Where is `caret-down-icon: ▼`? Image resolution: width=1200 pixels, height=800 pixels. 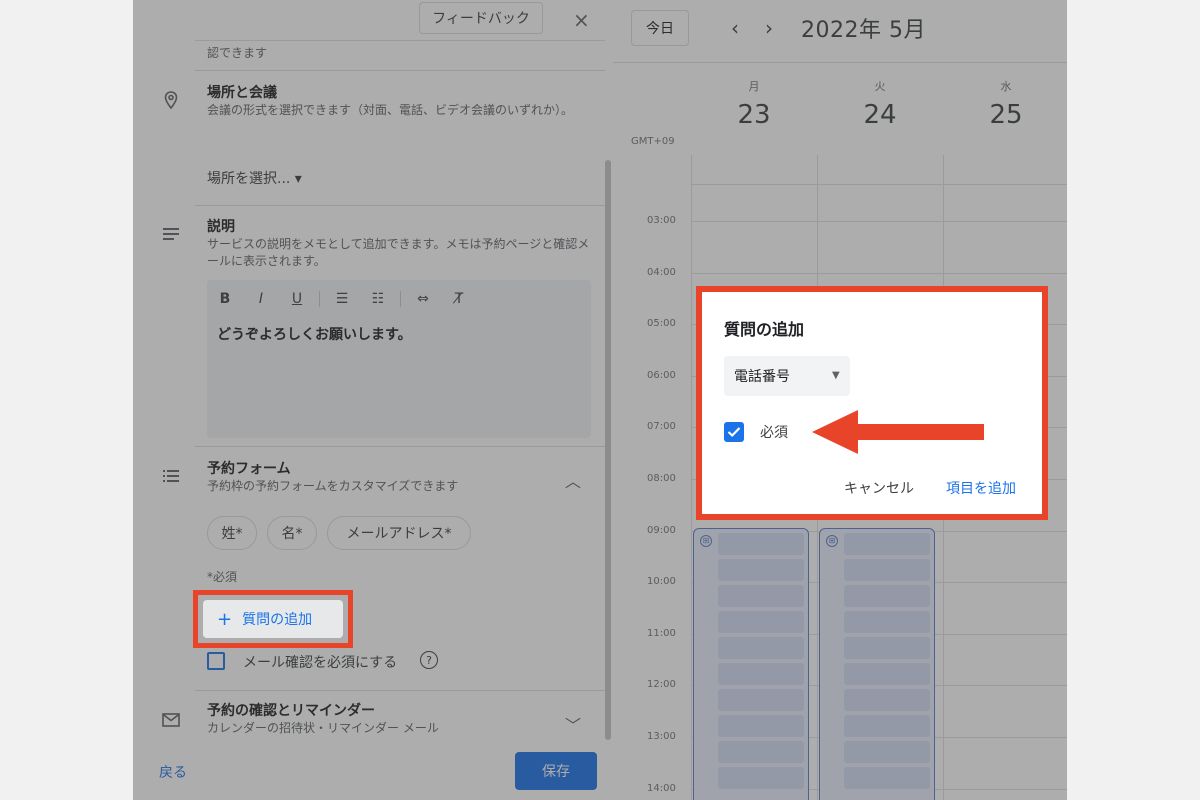
caret-down-icon: ▼ is located at coordinates (836, 375).